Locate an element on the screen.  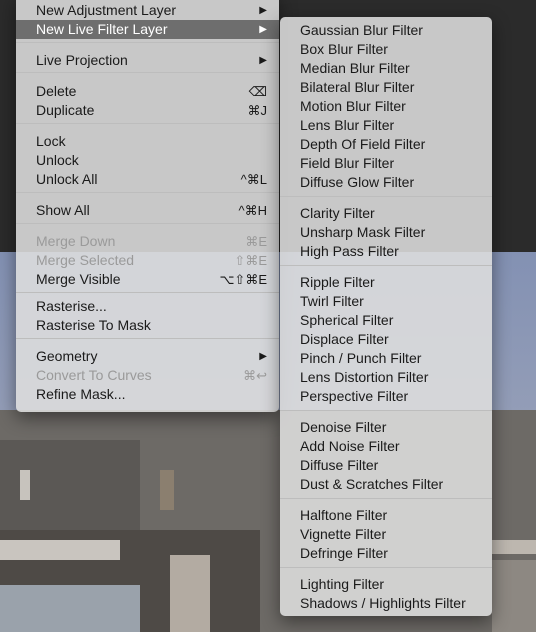
submenu-item-label: Bilateral Blur Filter is located at coordinates (357, 87).